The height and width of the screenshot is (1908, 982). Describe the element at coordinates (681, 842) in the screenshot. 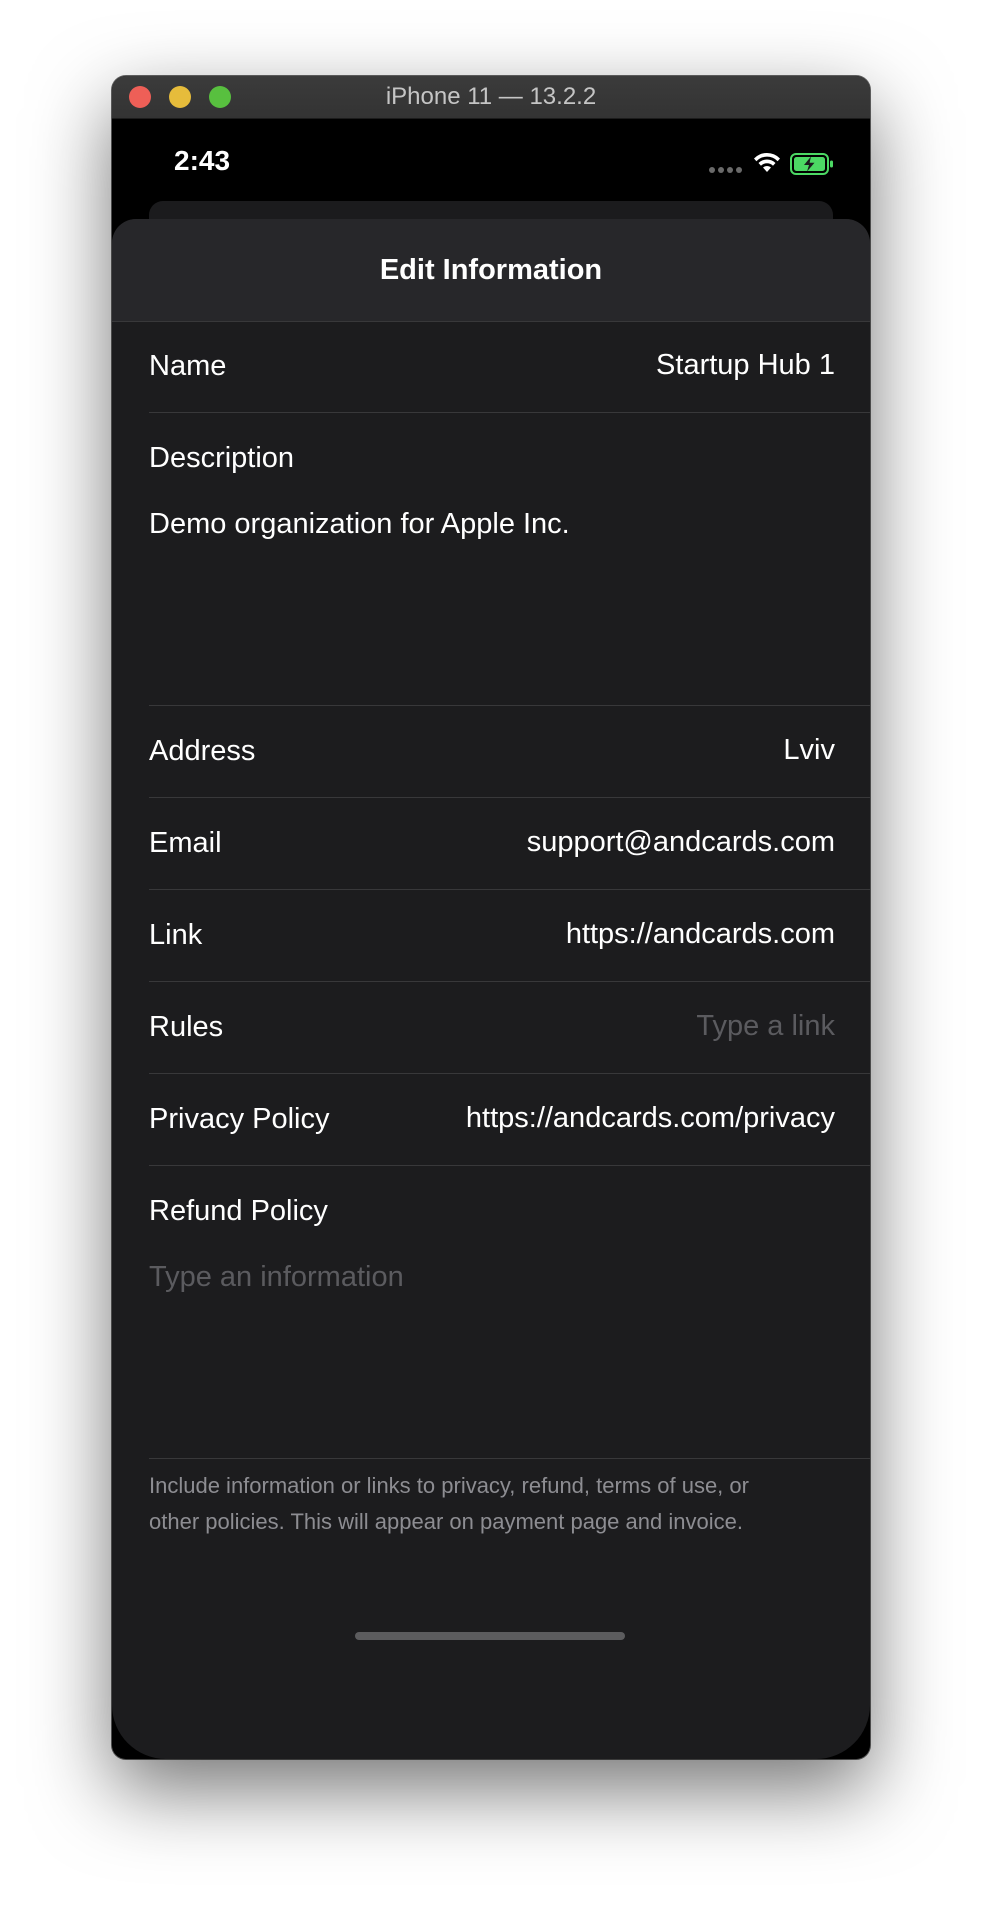

I see `email-field: support@andcards.com` at that location.